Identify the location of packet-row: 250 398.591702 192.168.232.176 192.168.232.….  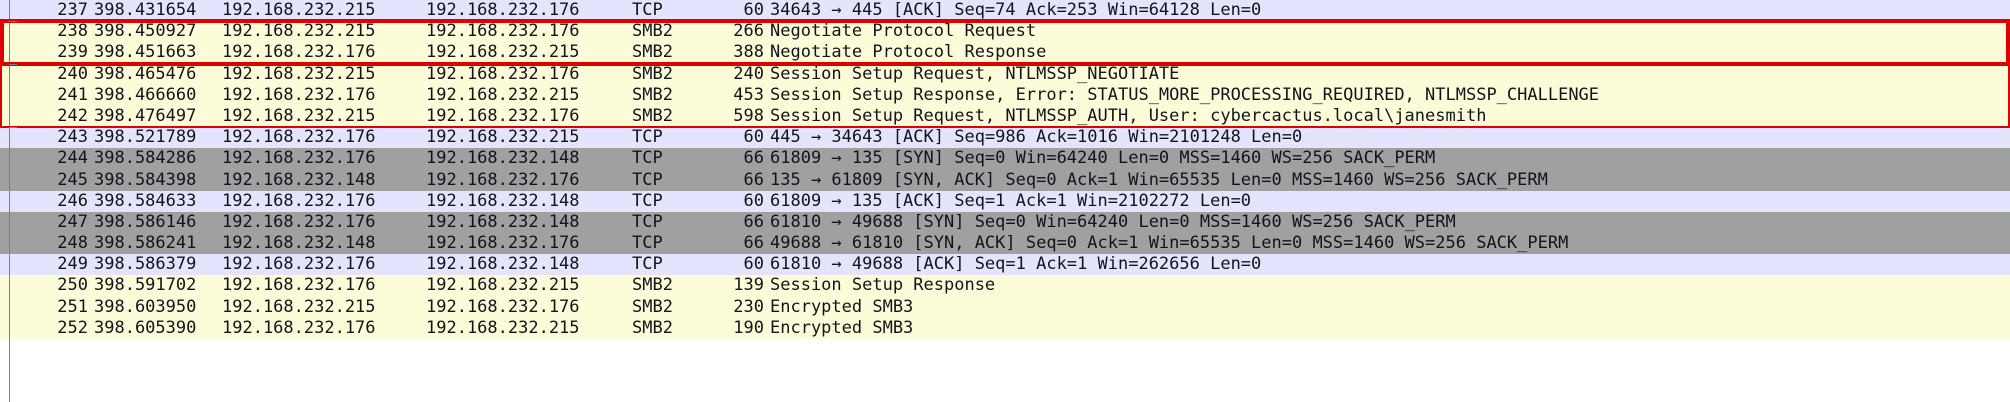
(1005, 286).